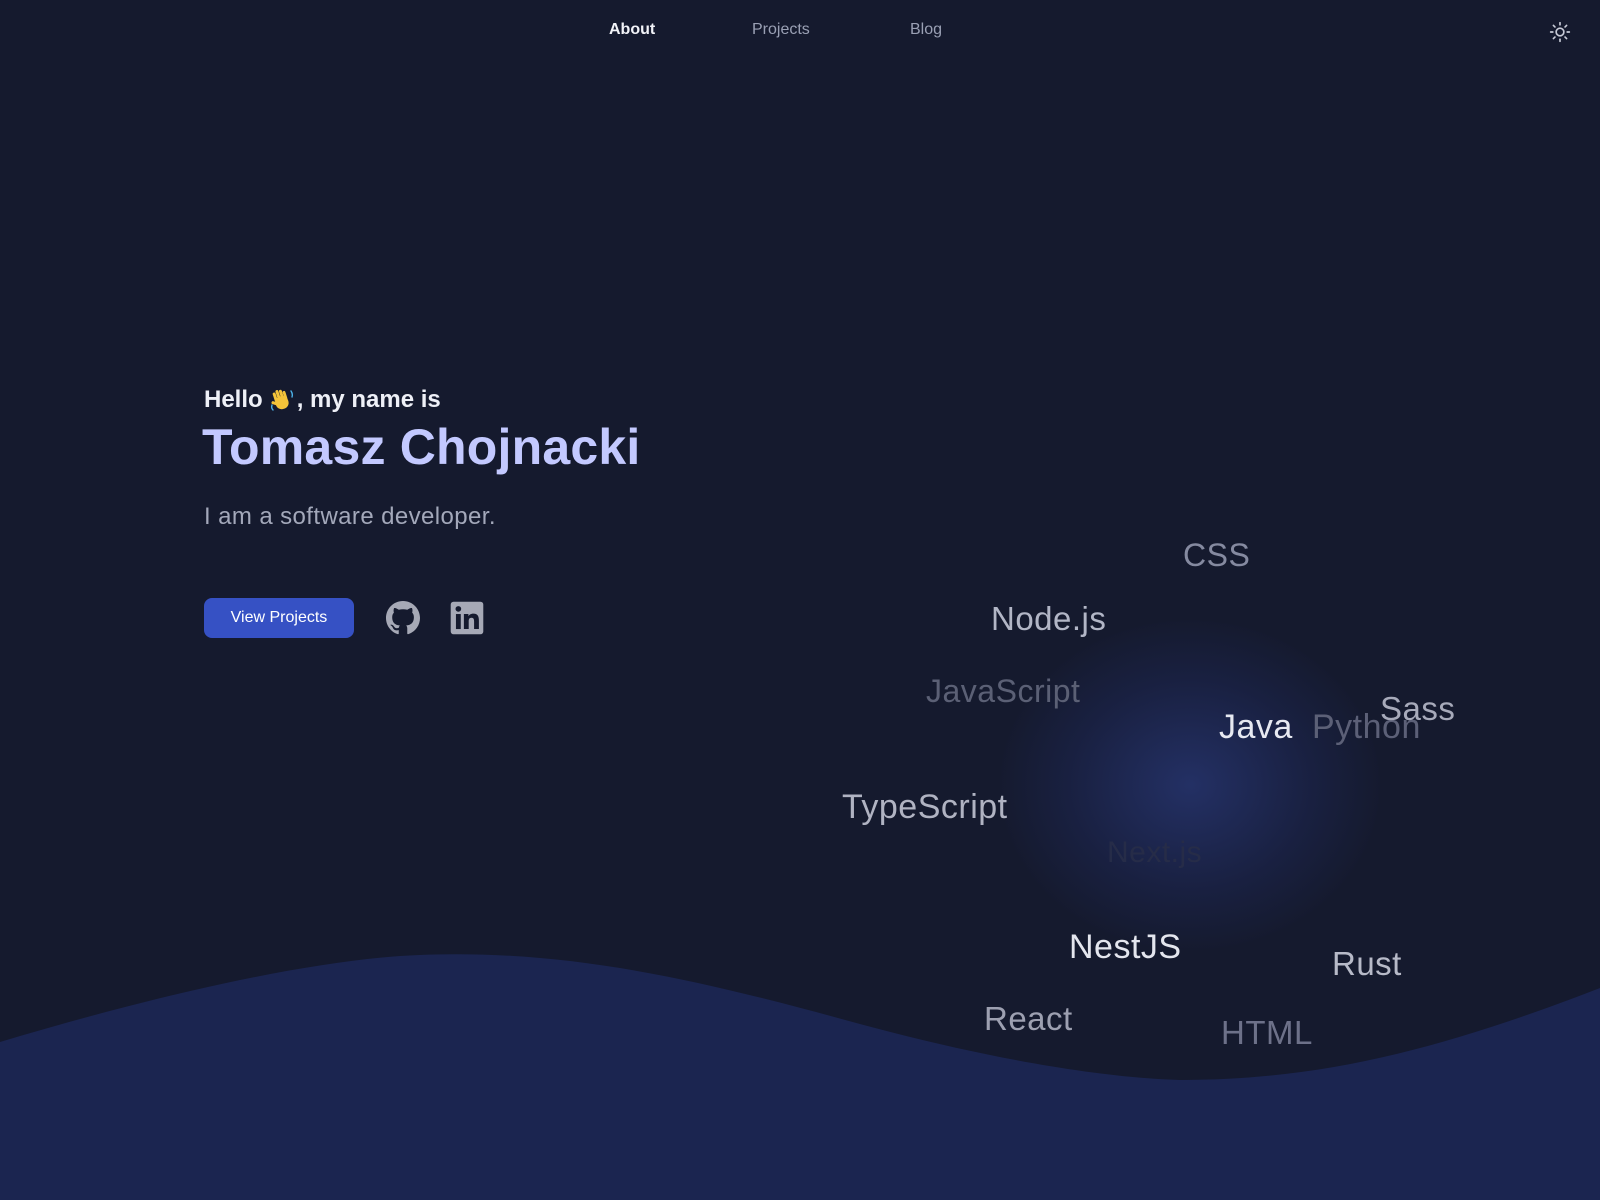 The height and width of the screenshot is (1200, 1600). I want to click on greeting: Hello , my name is, so click(322, 400).